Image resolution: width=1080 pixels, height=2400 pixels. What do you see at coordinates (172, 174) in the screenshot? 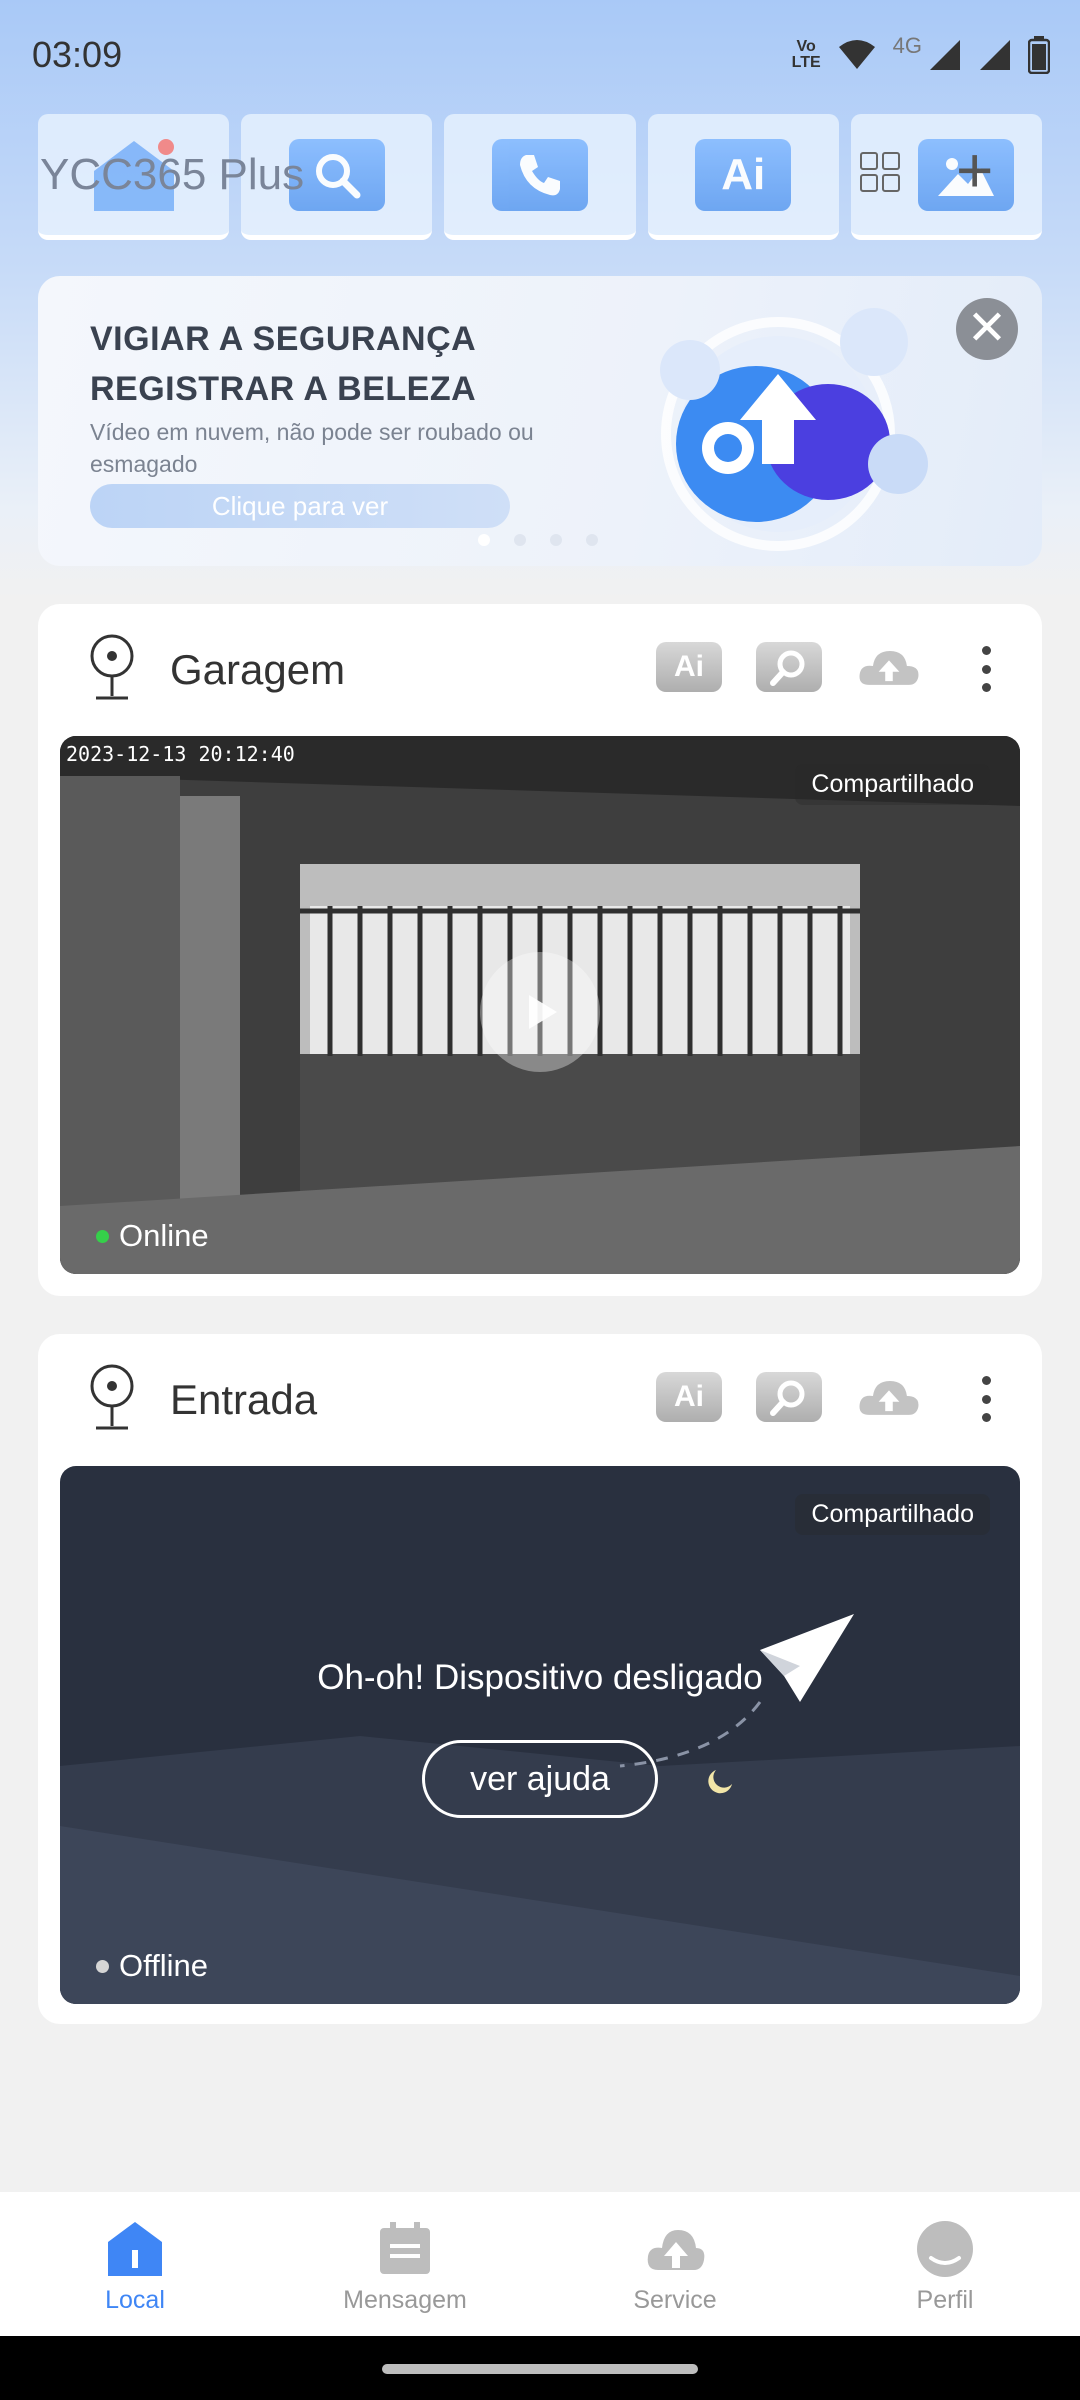
I see `app-title: YCC365 Plus` at bounding box center [172, 174].